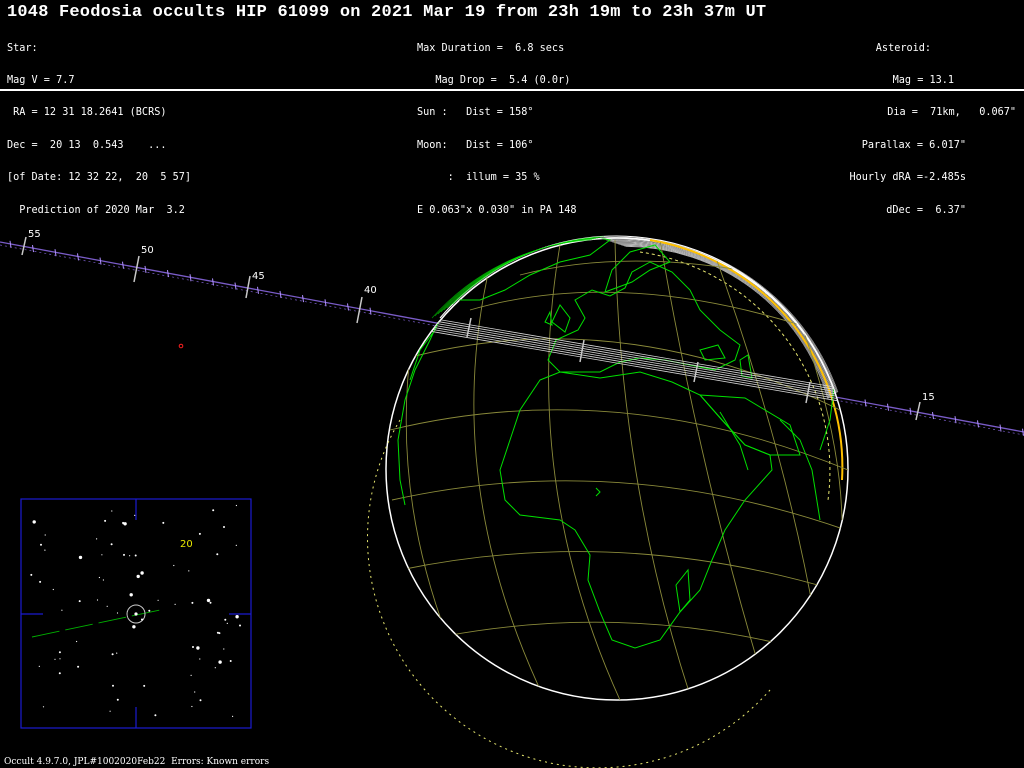  What do you see at coordinates (34, 234) in the screenshot?
I see `time-label-55: 55` at bounding box center [34, 234].